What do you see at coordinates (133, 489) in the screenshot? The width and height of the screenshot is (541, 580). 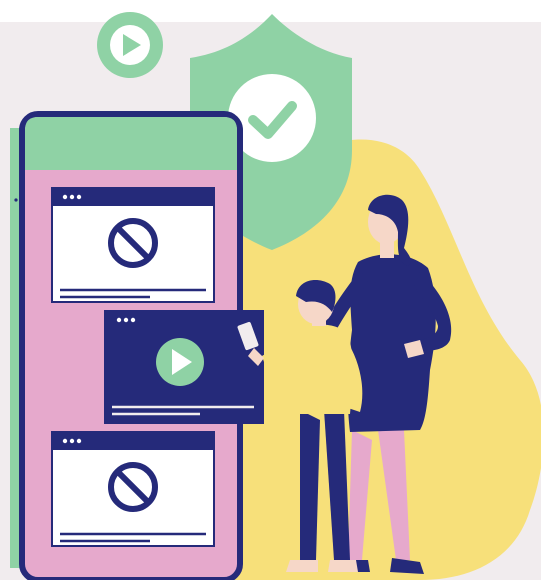 I see `blocked-video-panel-bottom` at bounding box center [133, 489].